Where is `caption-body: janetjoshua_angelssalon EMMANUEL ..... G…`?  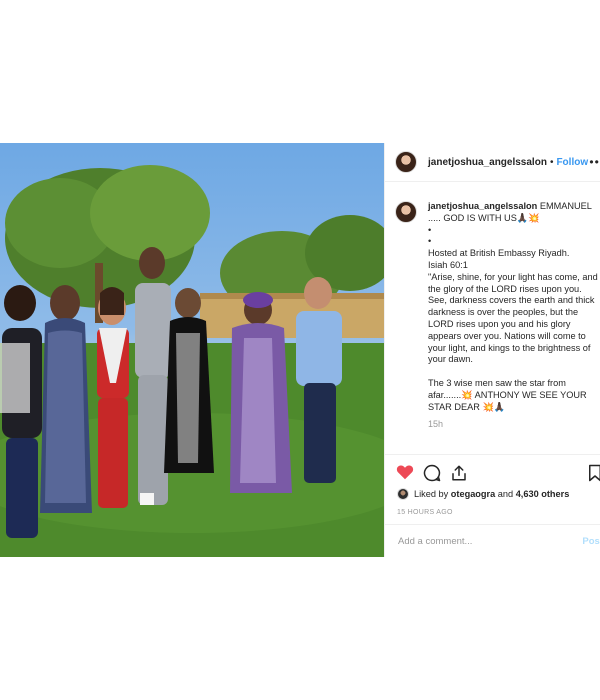 caption-body: janetjoshua_angelssalon EMMANUEL ..... G… is located at coordinates (514, 316).